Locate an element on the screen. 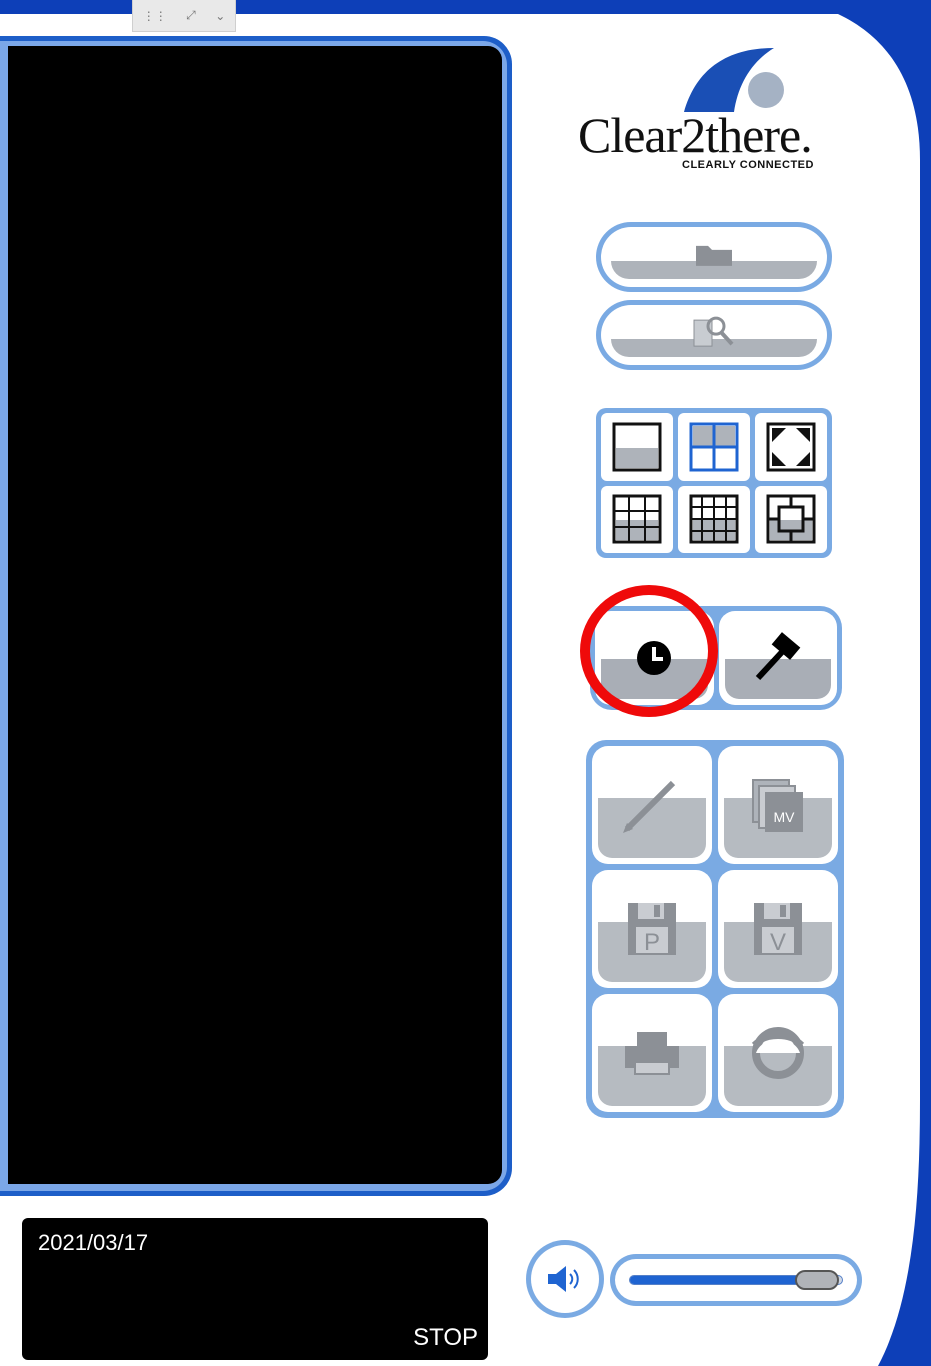 This screenshot has width=931, height=1366. single-view-icon is located at coordinates (637, 447).